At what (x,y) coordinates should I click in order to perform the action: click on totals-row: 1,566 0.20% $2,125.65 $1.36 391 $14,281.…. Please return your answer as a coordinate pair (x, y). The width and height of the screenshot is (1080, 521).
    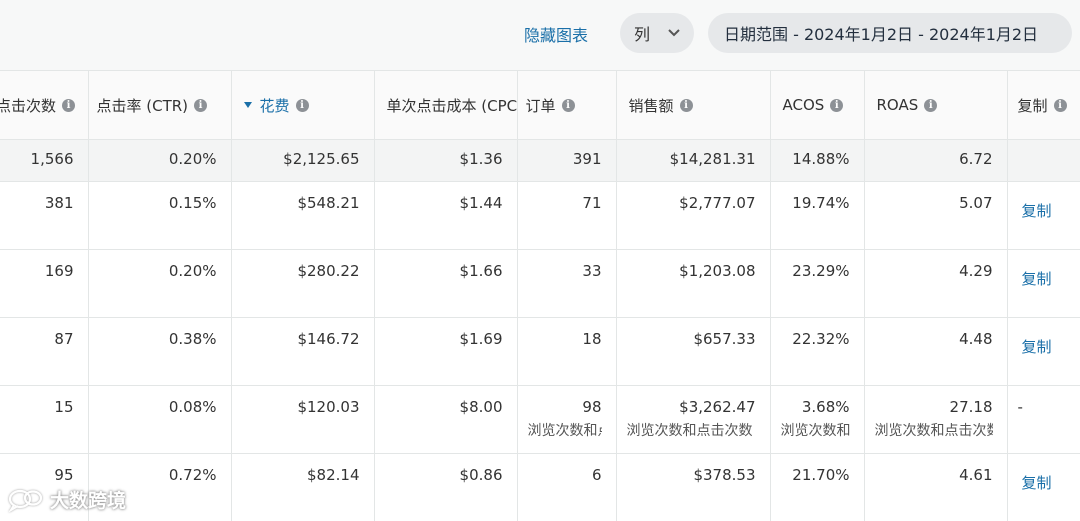
    Looking at the image, I should click on (540, 160).